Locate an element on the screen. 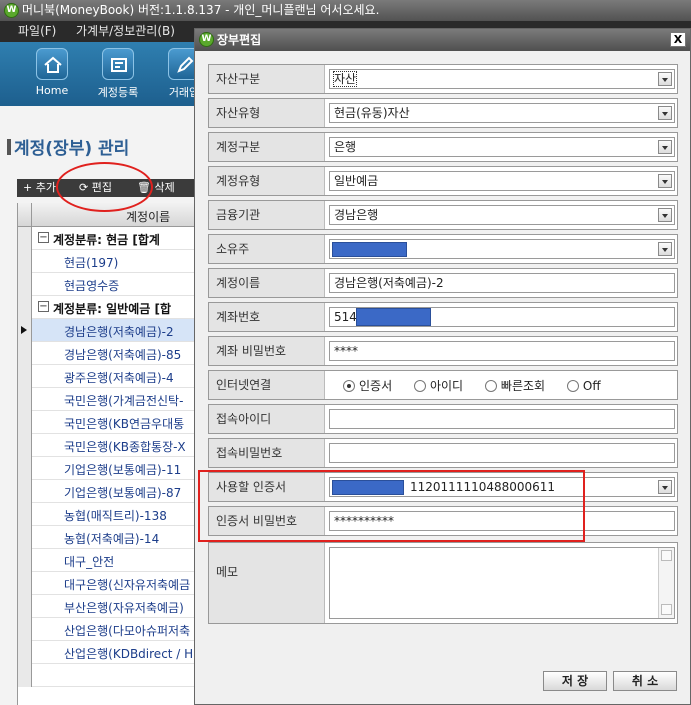 The height and width of the screenshot is (705, 691). account-number-input: 514 is located at coordinates (502, 317).